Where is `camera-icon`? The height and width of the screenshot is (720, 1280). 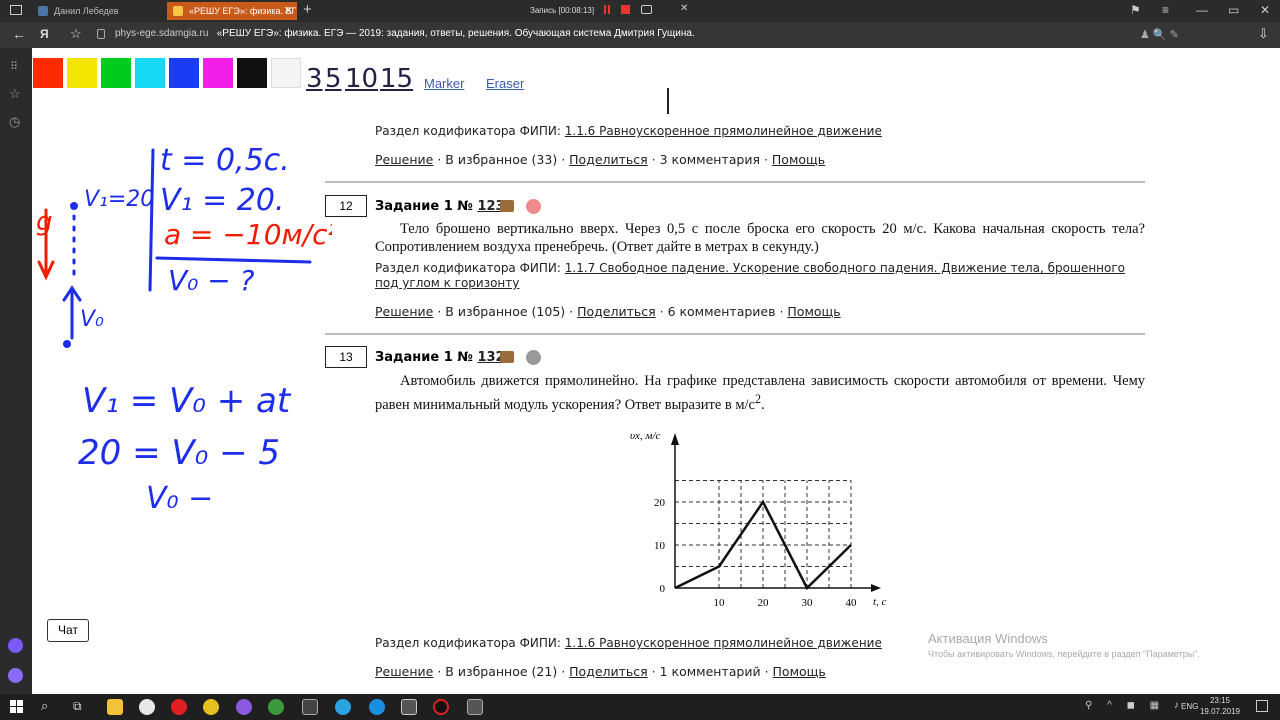 camera-icon is located at coordinates (646, 9).